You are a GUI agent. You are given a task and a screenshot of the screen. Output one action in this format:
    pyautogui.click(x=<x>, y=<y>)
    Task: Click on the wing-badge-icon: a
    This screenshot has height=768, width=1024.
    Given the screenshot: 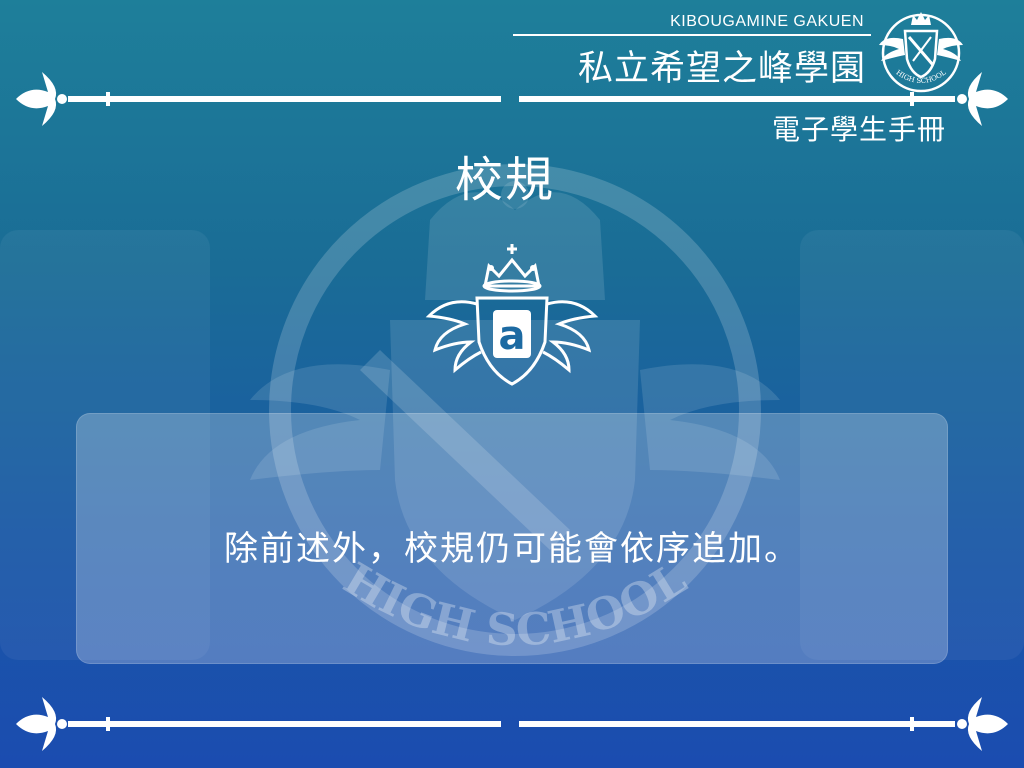 What is the action you would take?
    pyautogui.click(x=512, y=315)
    